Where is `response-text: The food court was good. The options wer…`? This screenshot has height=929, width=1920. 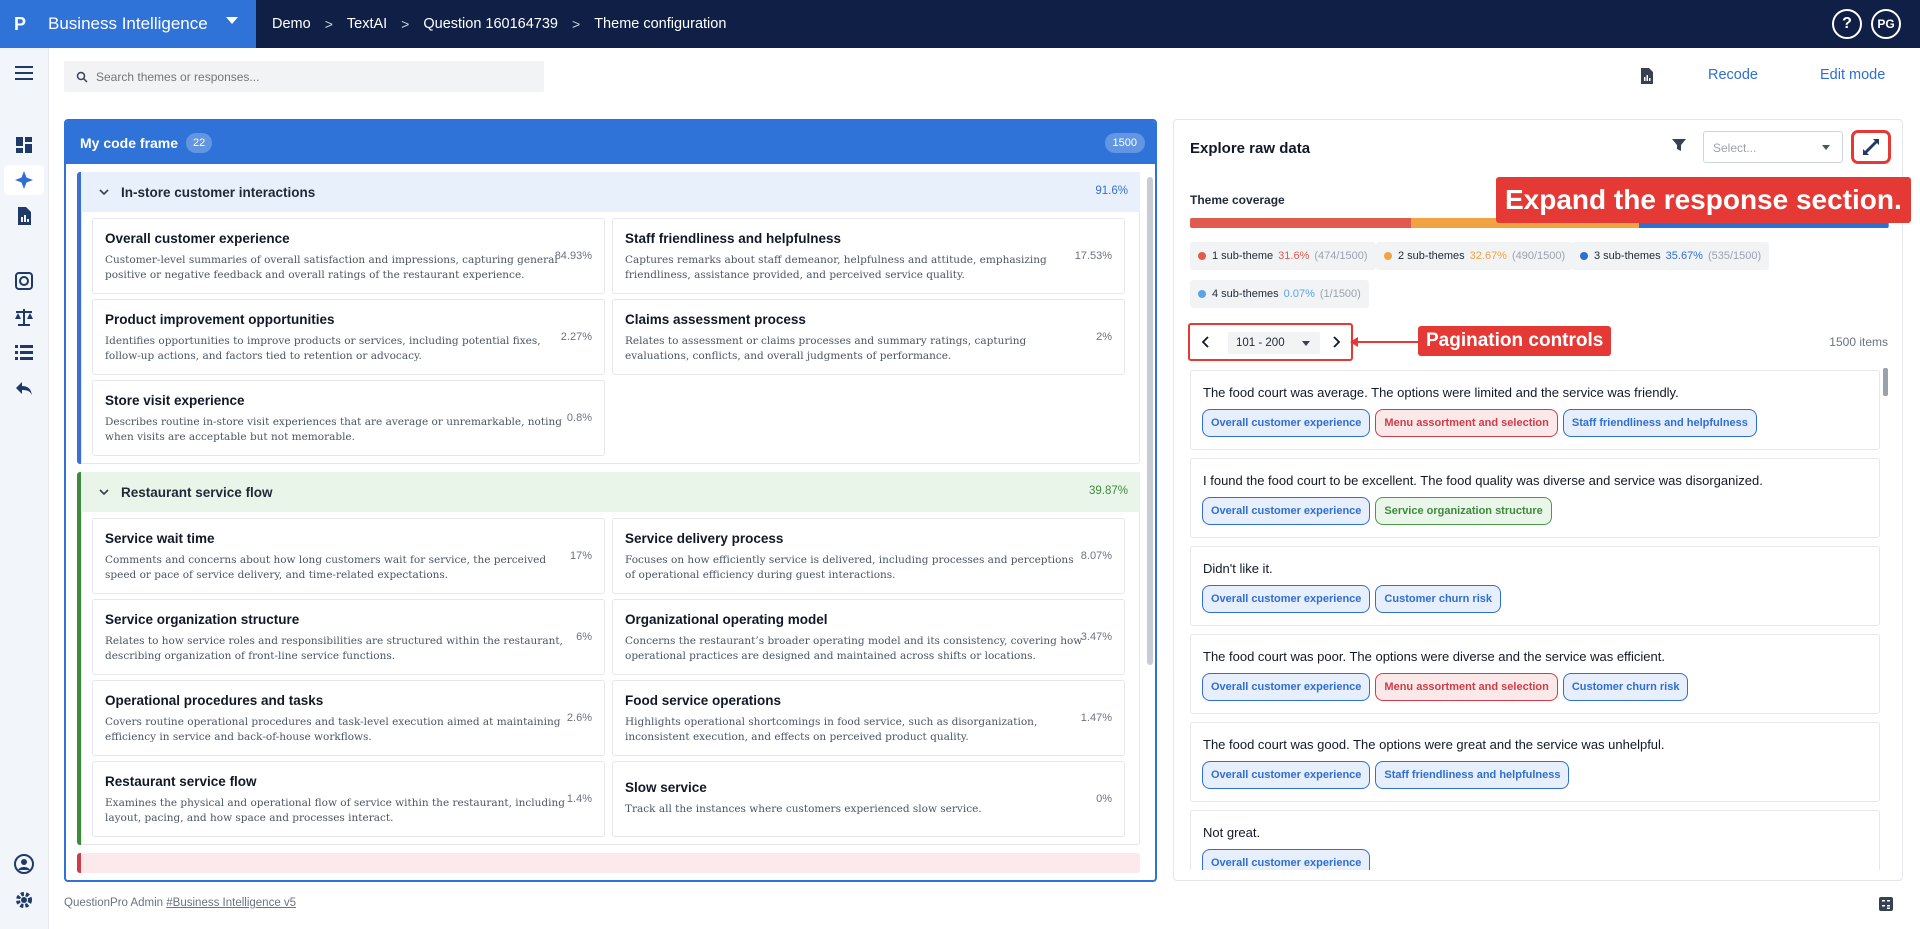
response-text: The food court was good. The options wer… is located at coordinates (1434, 744).